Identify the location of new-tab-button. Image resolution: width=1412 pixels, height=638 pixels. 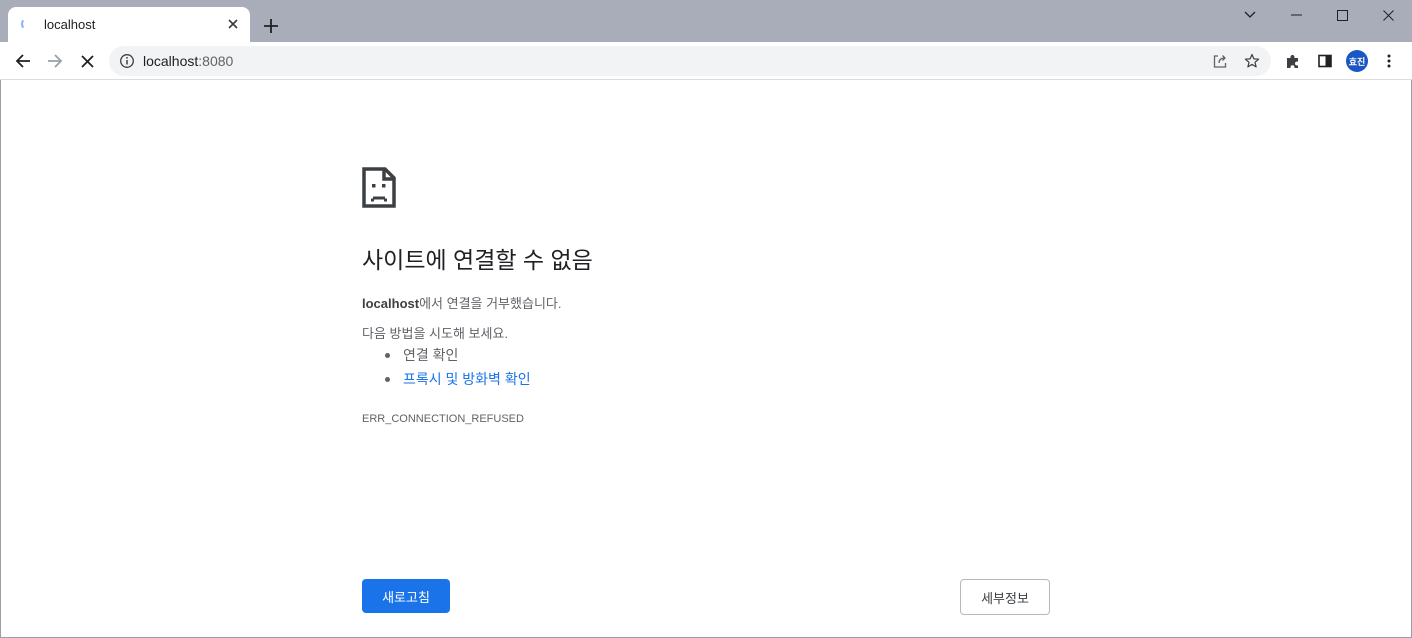
(271, 26).